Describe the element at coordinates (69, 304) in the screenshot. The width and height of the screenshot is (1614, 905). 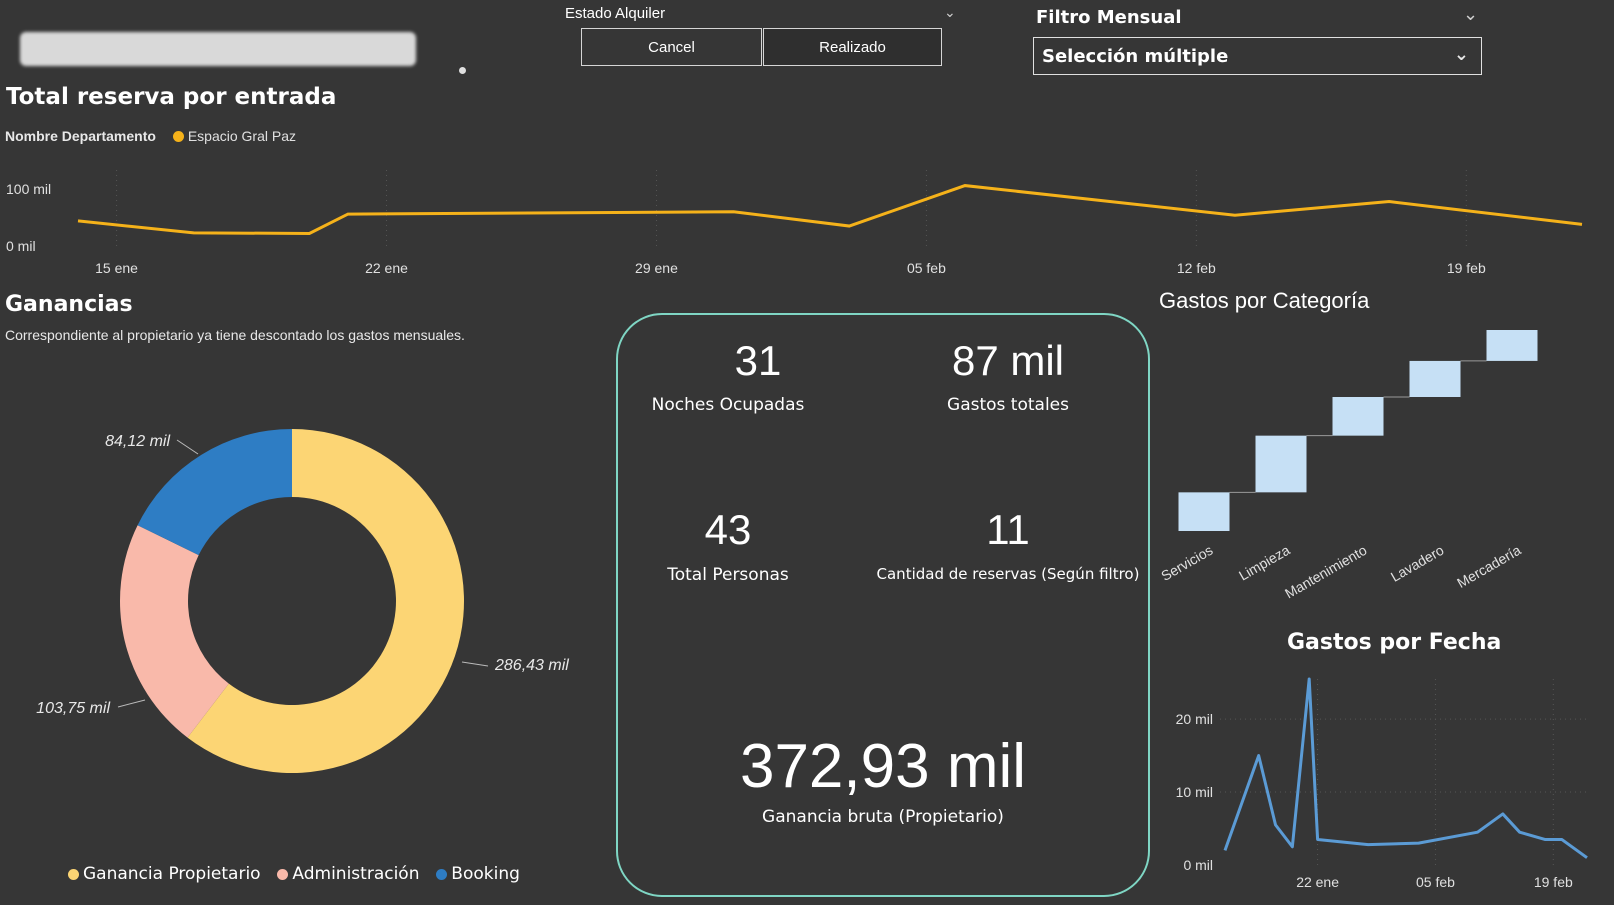
I see `ganancias-title: Ganancias` at that location.